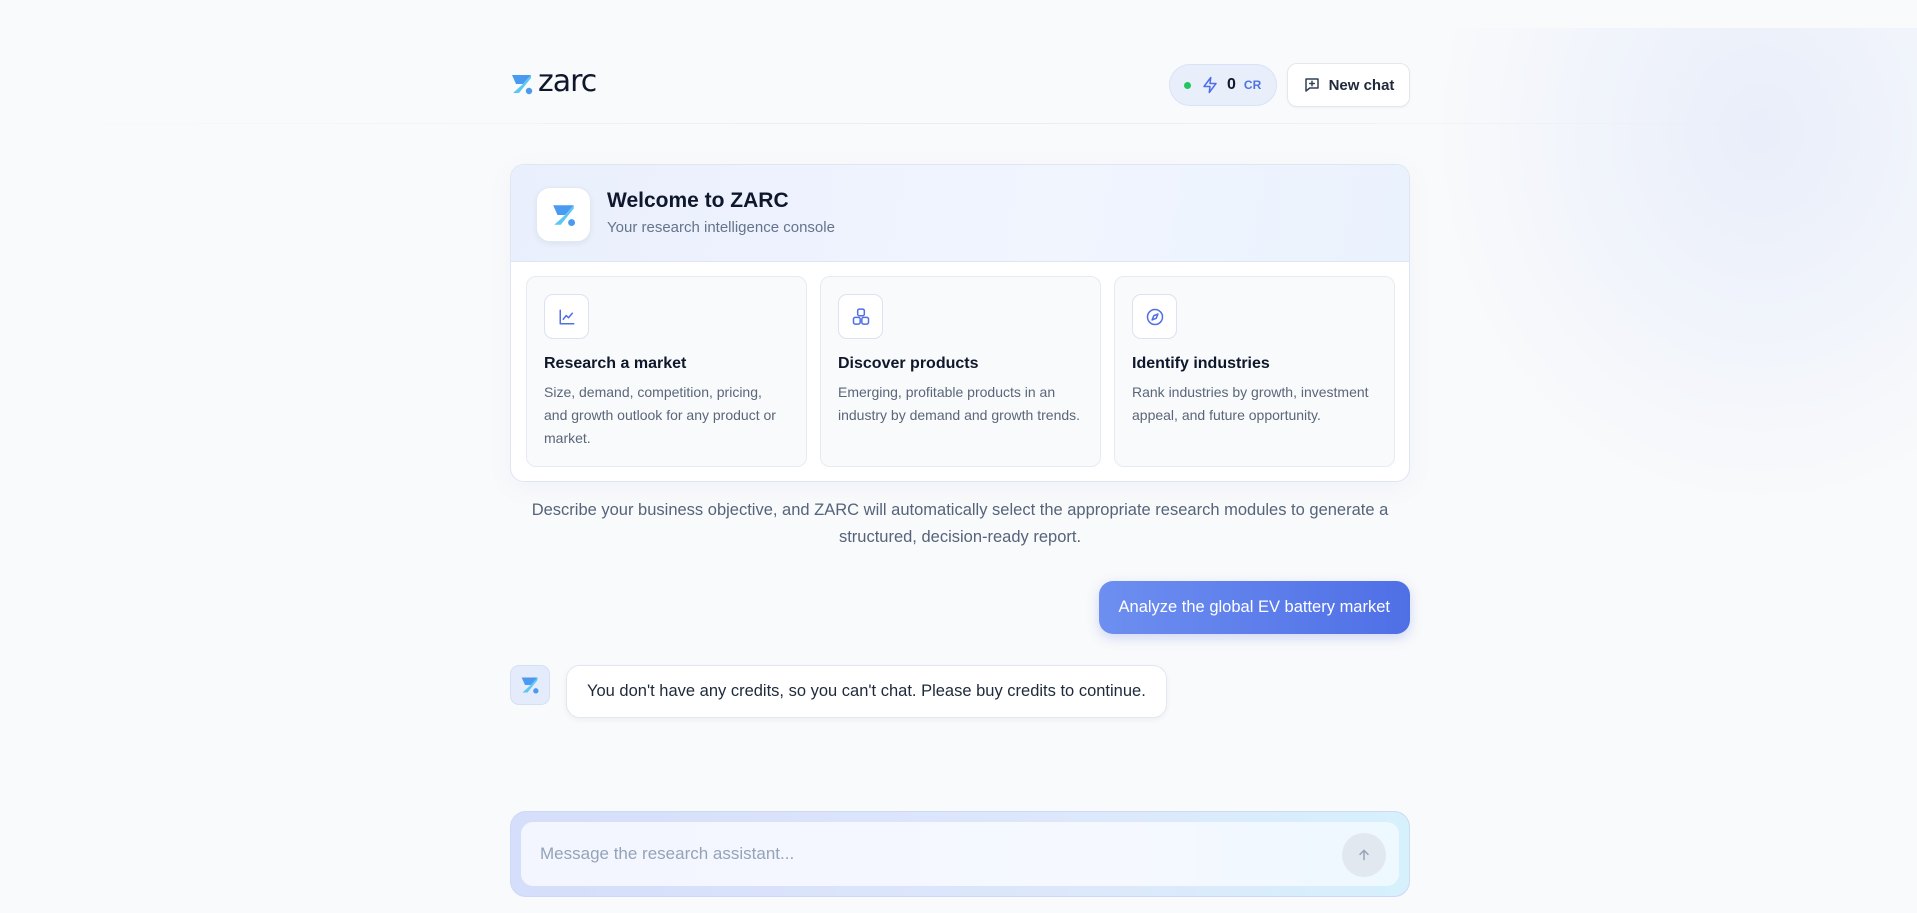  What do you see at coordinates (908, 363) in the screenshot?
I see `feature-title: Discover products` at bounding box center [908, 363].